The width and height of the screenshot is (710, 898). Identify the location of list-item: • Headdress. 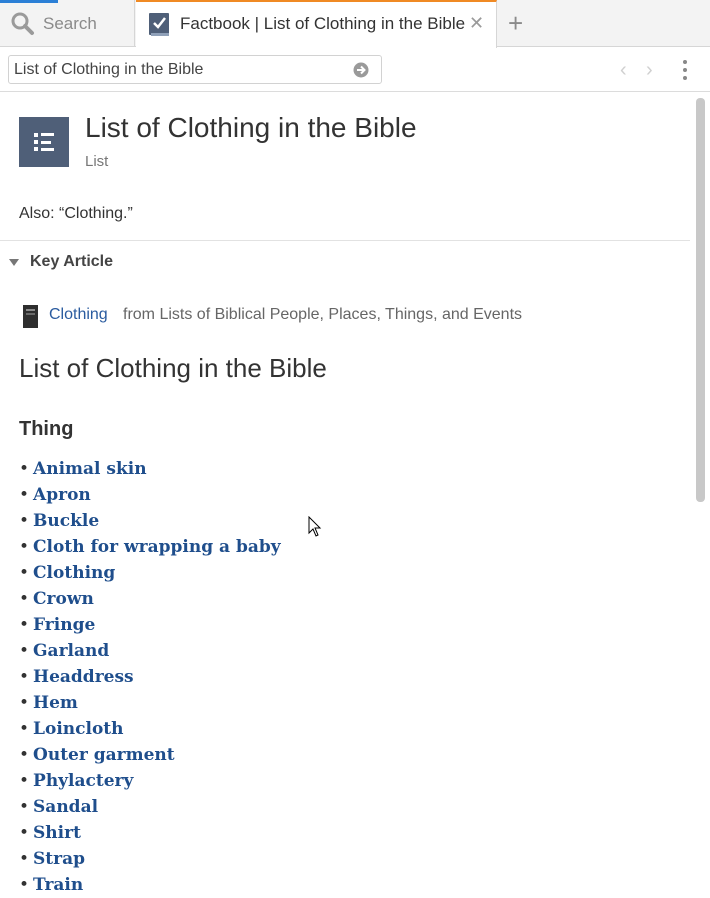
(150, 677).